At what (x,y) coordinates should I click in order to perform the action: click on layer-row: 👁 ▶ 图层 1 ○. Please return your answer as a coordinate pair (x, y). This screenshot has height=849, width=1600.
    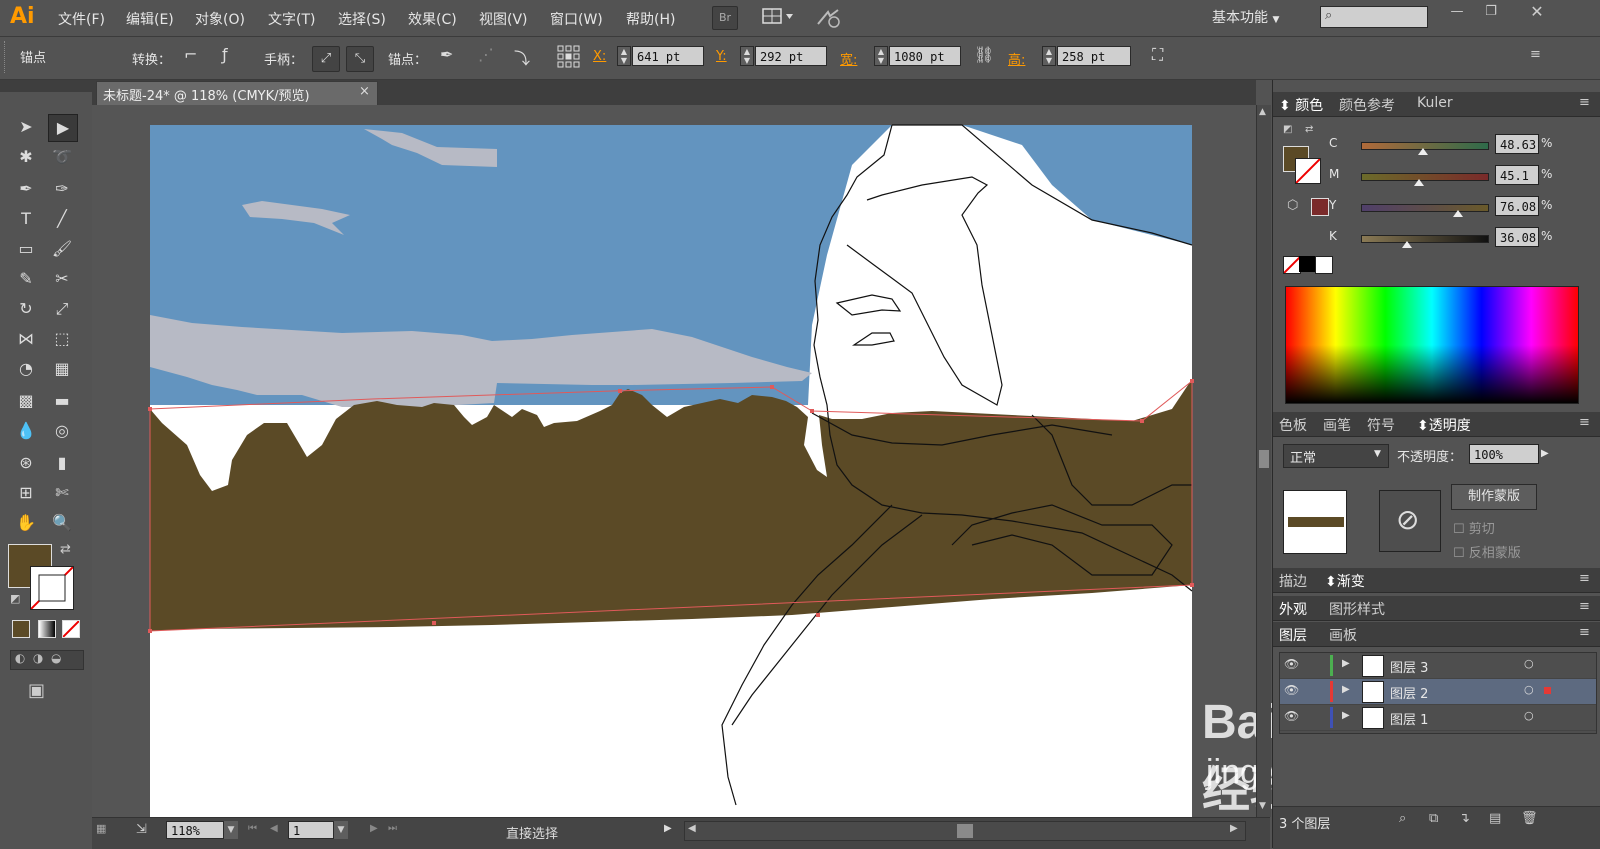
    Looking at the image, I should click on (1438, 718).